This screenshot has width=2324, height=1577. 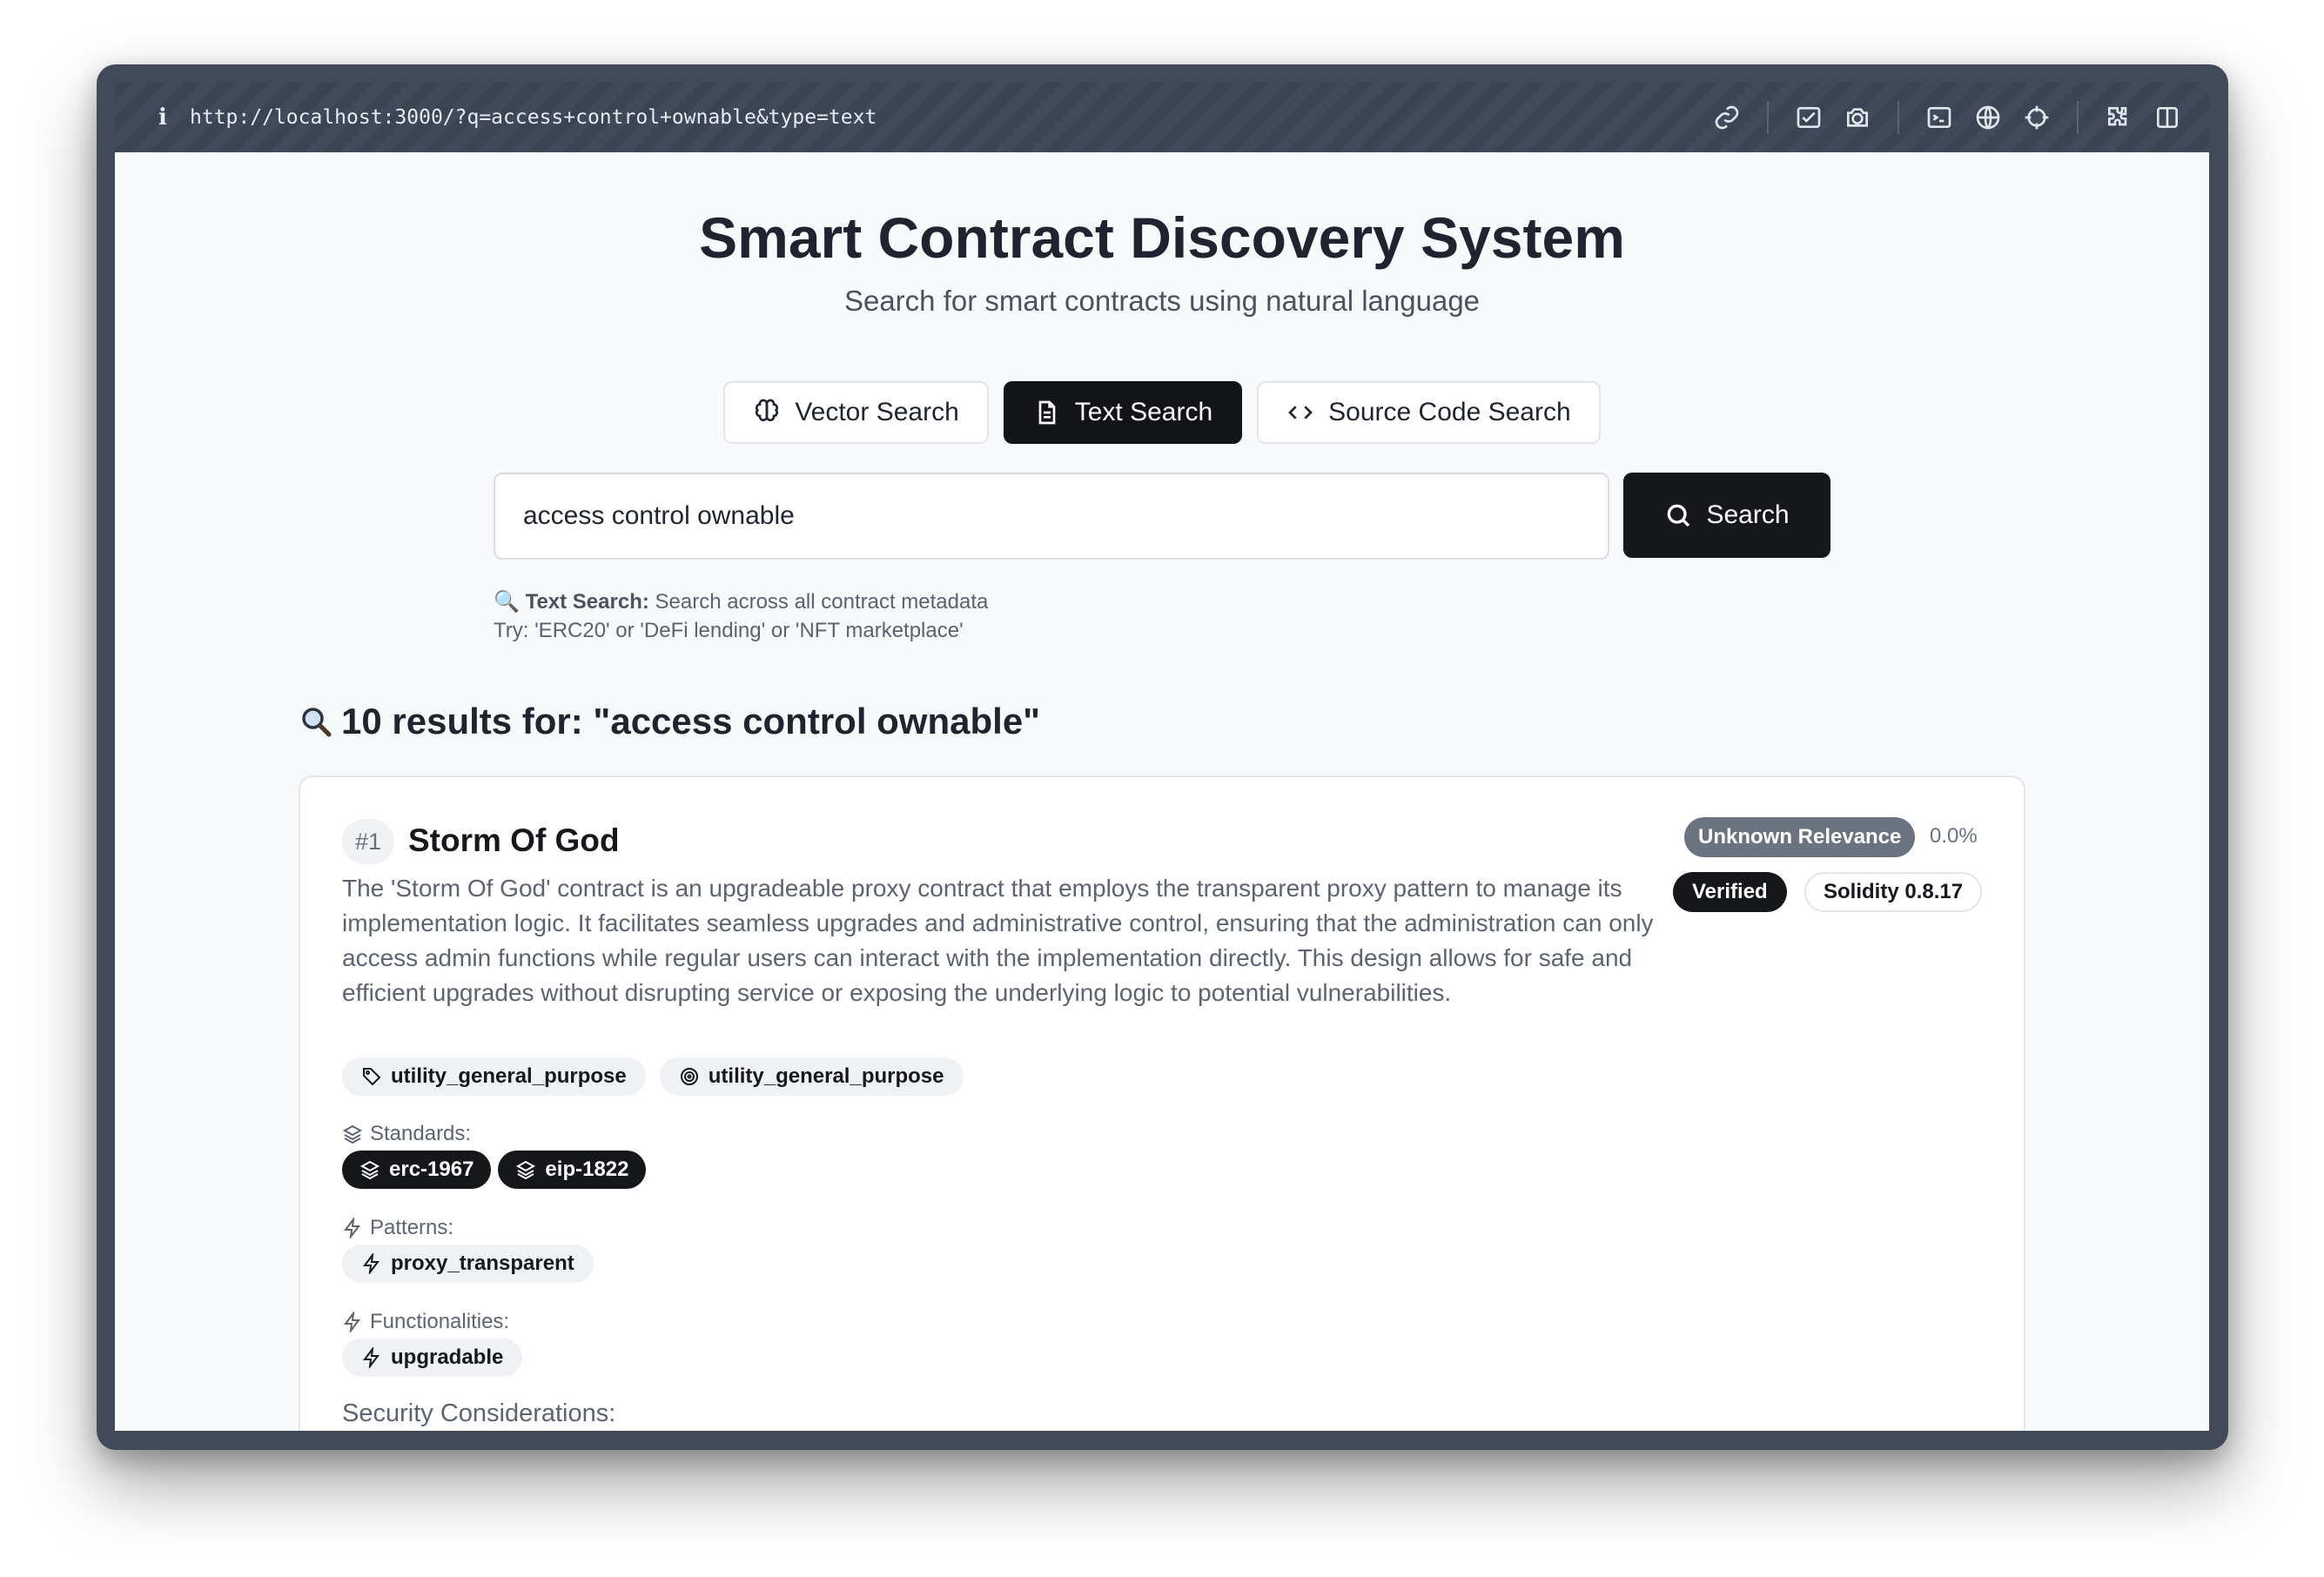 What do you see at coordinates (1808, 117) in the screenshot?
I see `screenshot-area-icon` at bounding box center [1808, 117].